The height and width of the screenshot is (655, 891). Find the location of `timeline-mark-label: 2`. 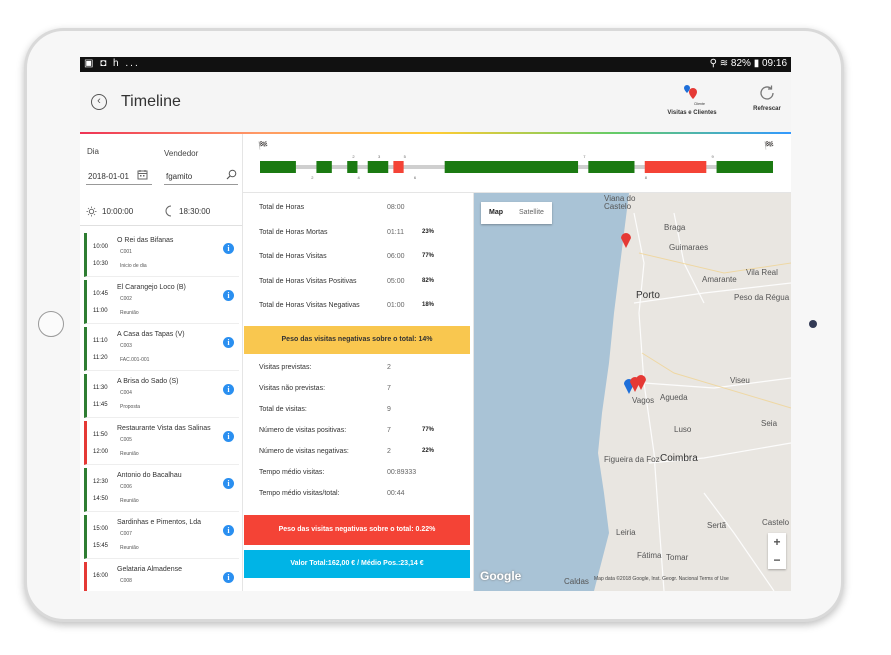

timeline-mark-label: 2 is located at coordinates (312, 177).